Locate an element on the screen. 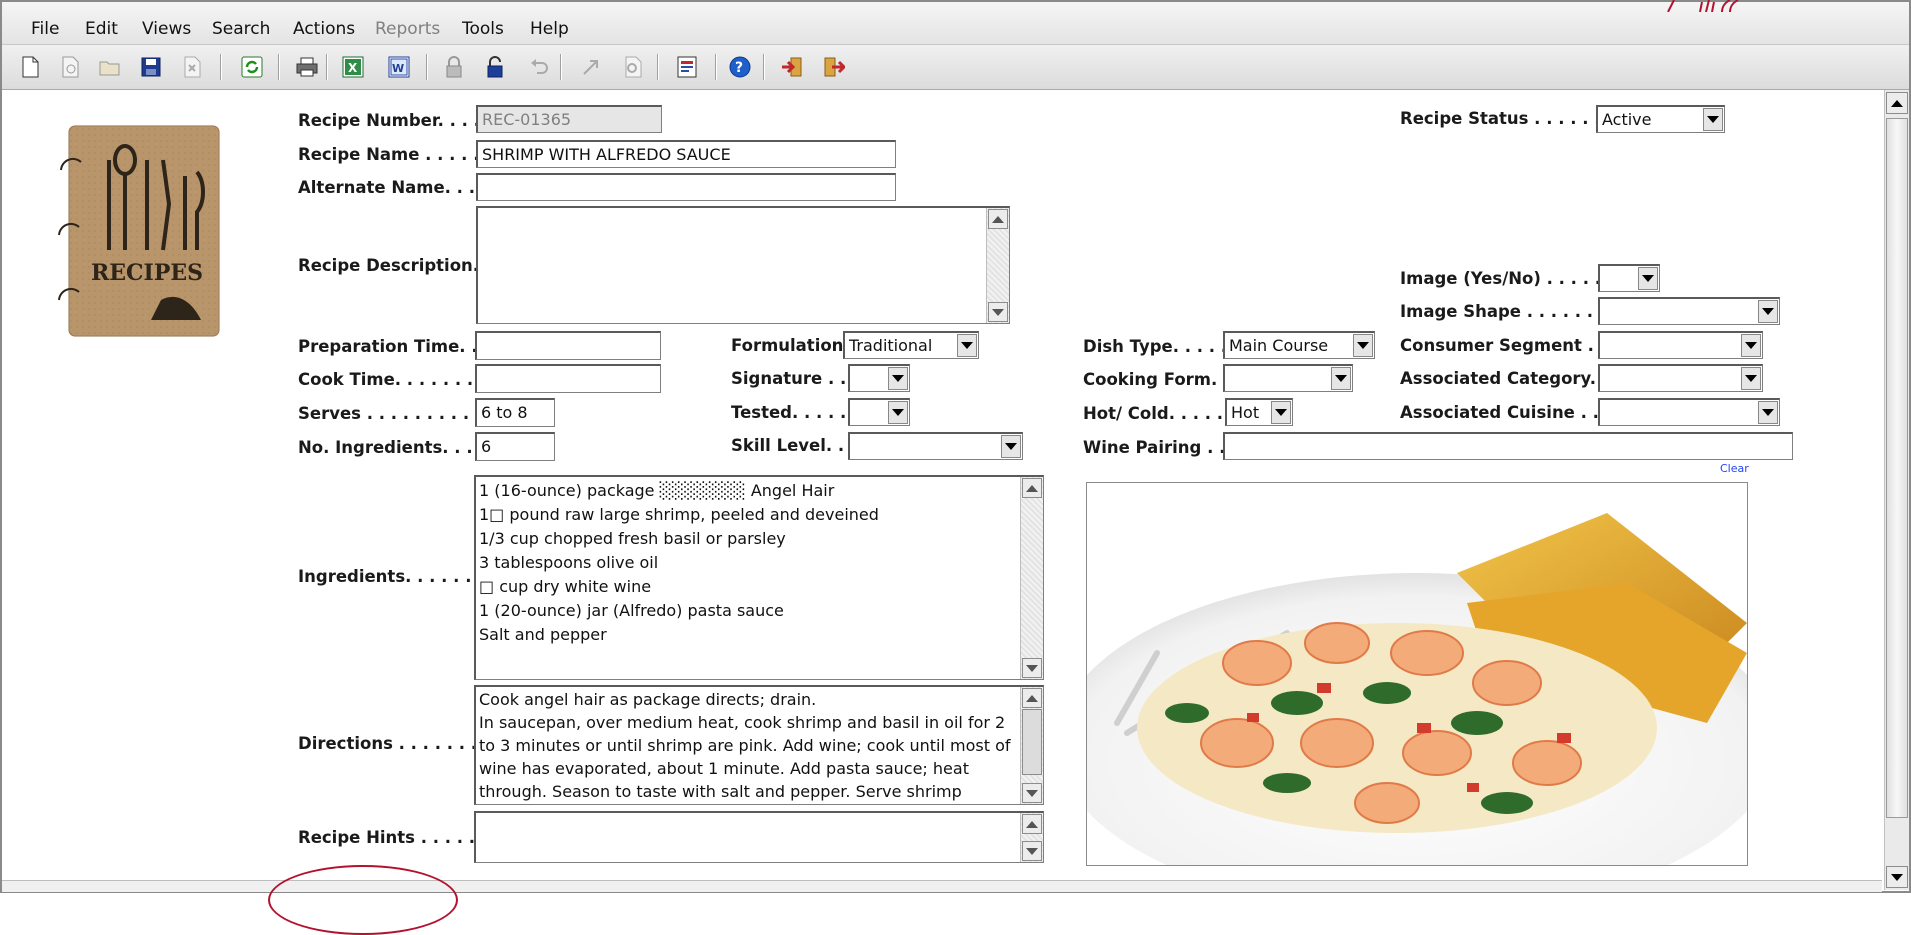  menu-help: Help is located at coordinates (549, 29).